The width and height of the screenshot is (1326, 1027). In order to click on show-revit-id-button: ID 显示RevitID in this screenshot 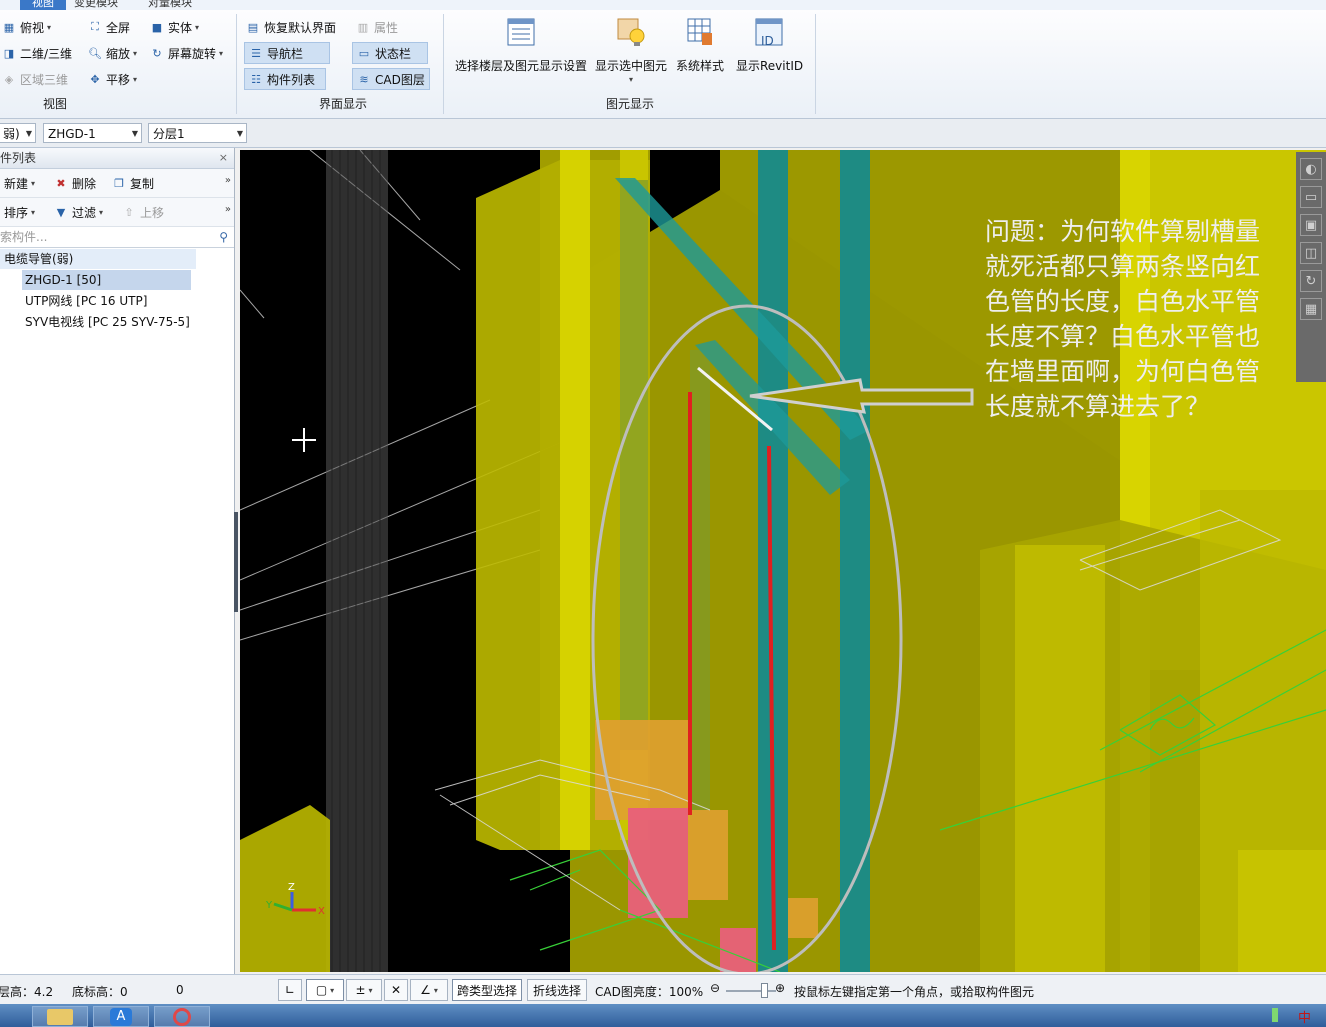, I will do `click(769, 45)`.